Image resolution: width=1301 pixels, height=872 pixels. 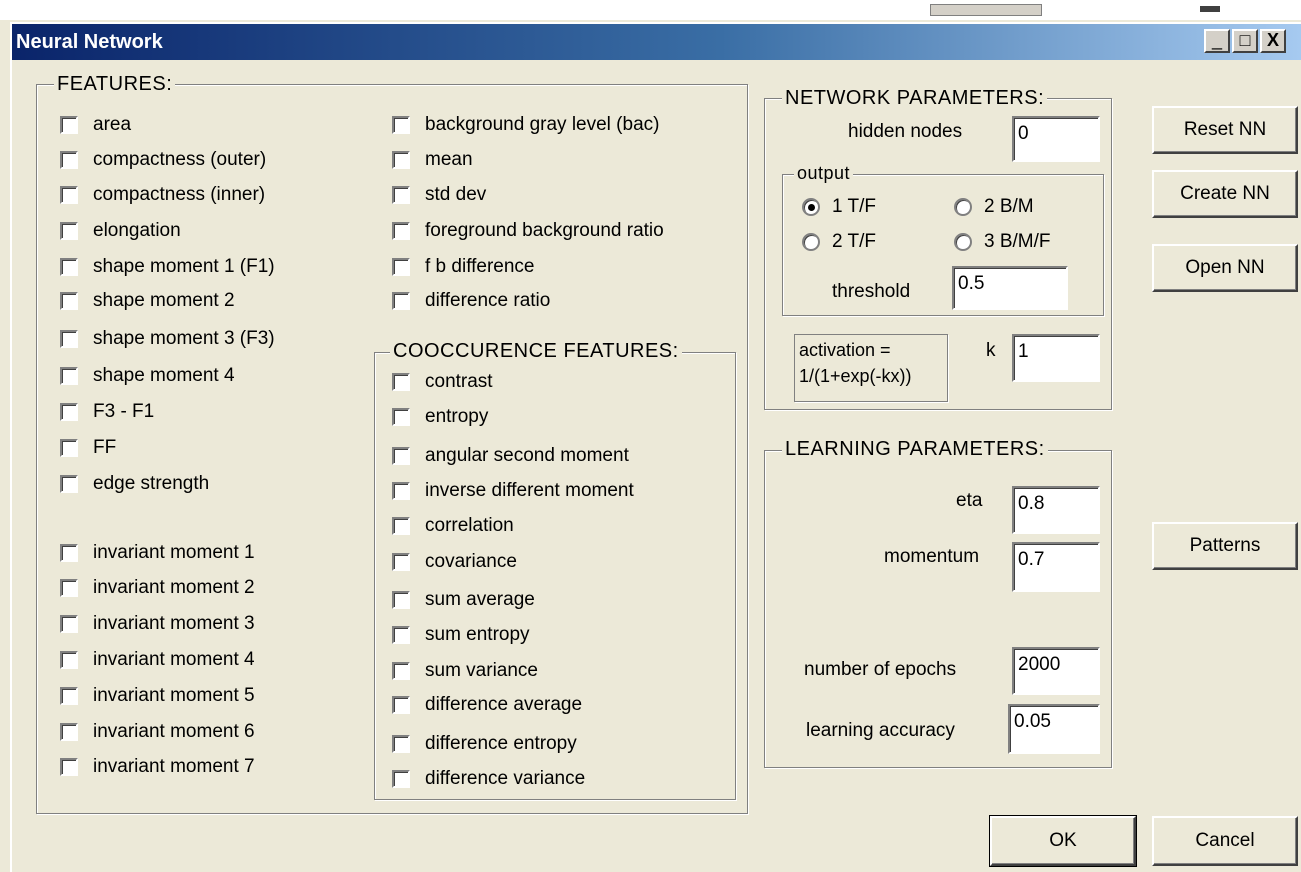 What do you see at coordinates (439, 195) in the screenshot?
I see `checkbox-std-dev: std dev` at bounding box center [439, 195].